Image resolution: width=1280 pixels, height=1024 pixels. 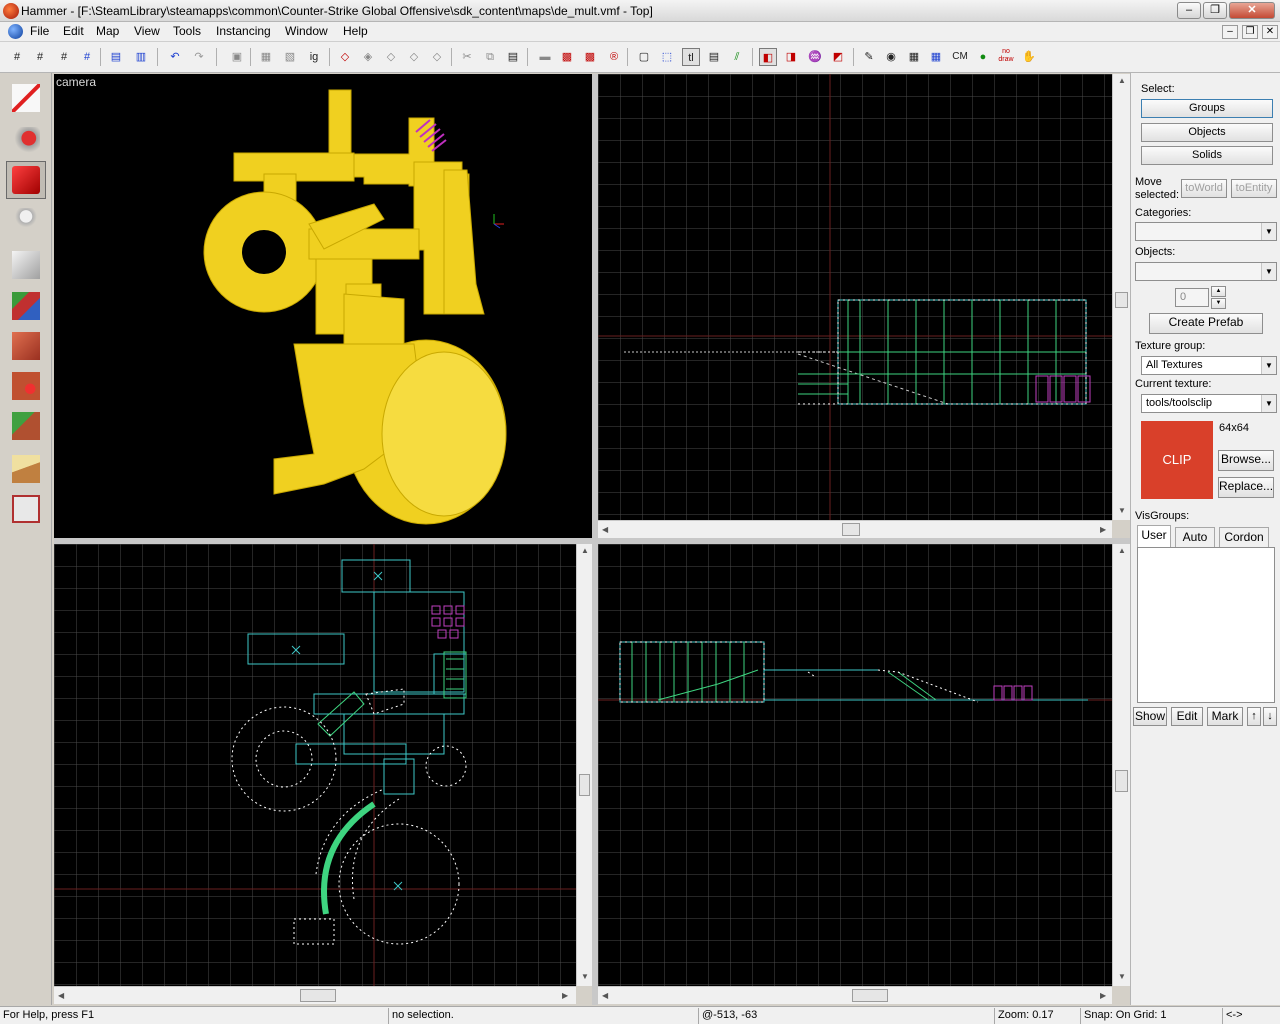 I want to click on visgroup-show-button: Show, so click(x=1150, y=716).